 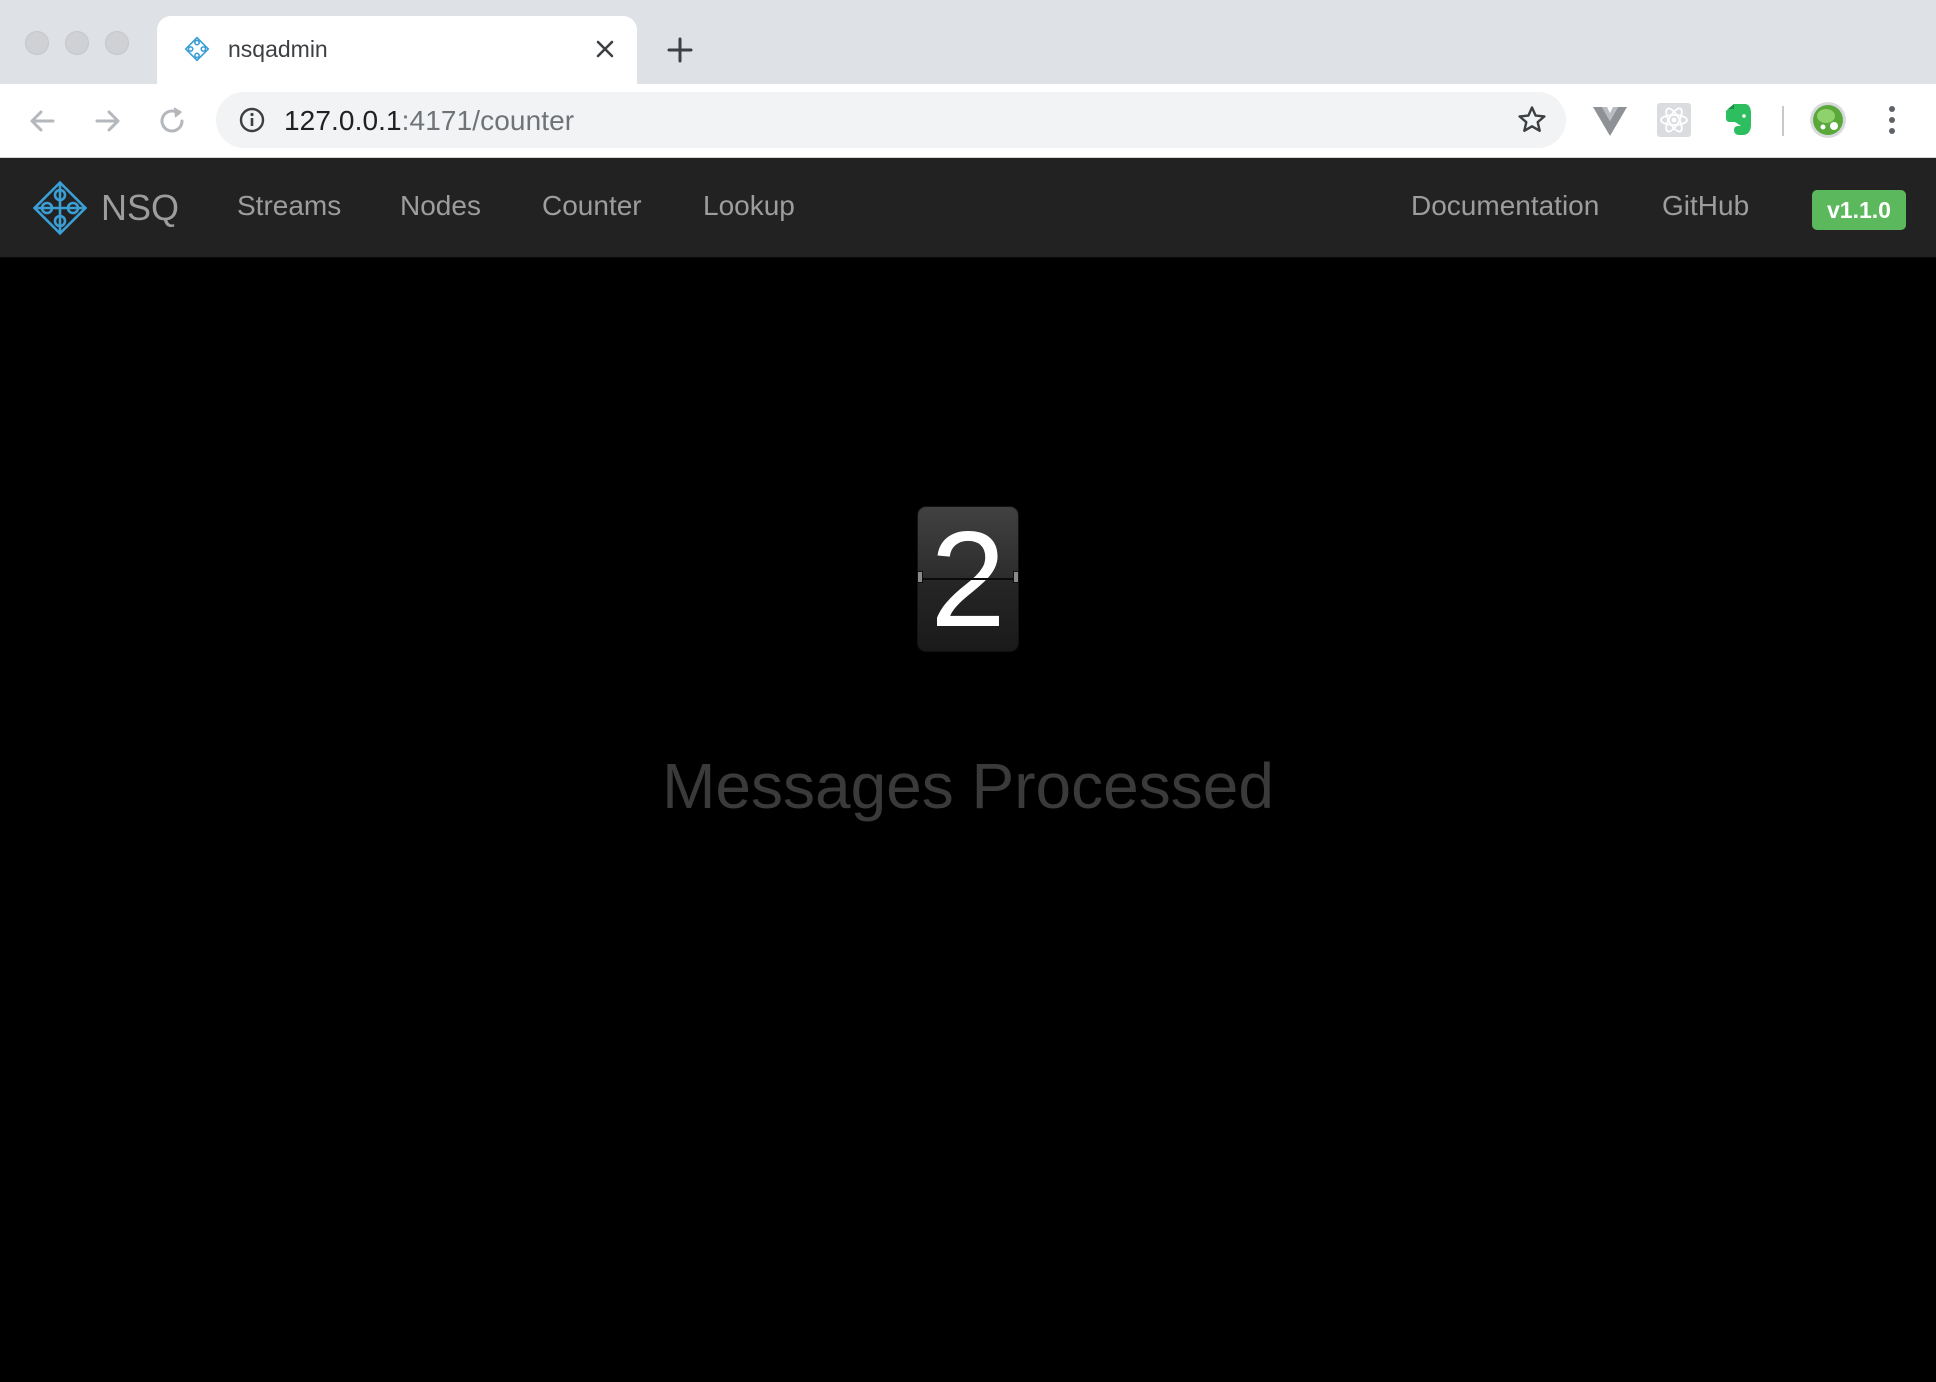 What do you see at coordinates (968, 42) in the screenshot?
I see `browser-tab-strip: nsqadmin` at bounding box center [968, 42].